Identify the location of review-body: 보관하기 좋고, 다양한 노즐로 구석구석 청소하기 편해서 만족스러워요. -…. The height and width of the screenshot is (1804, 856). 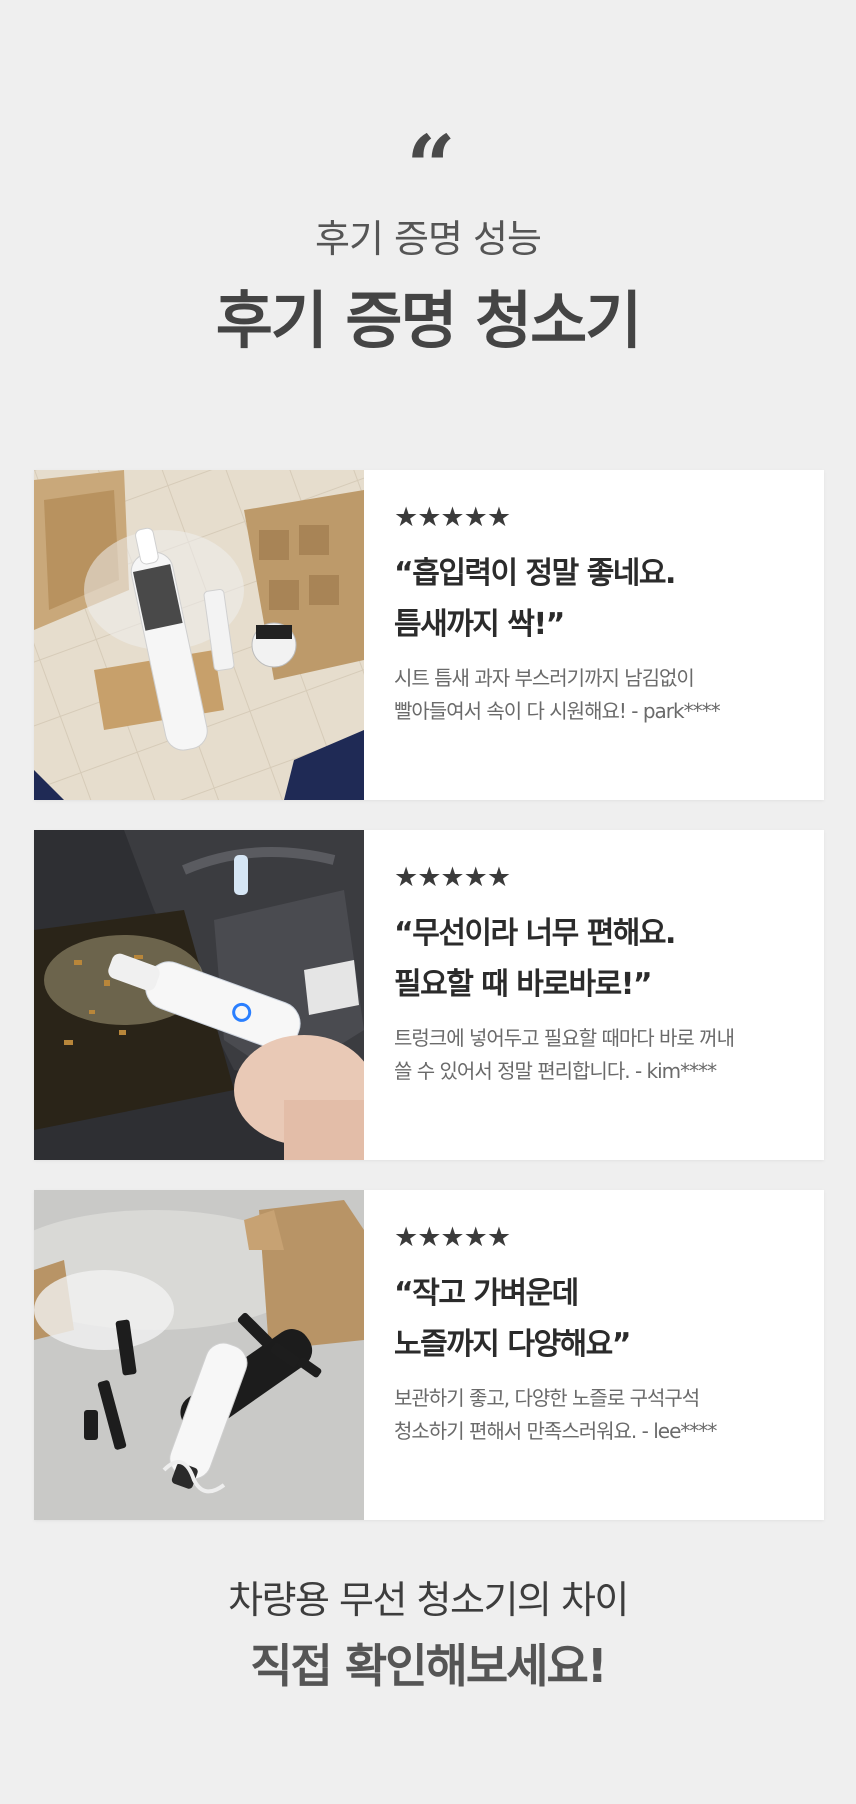
(609, 1415).